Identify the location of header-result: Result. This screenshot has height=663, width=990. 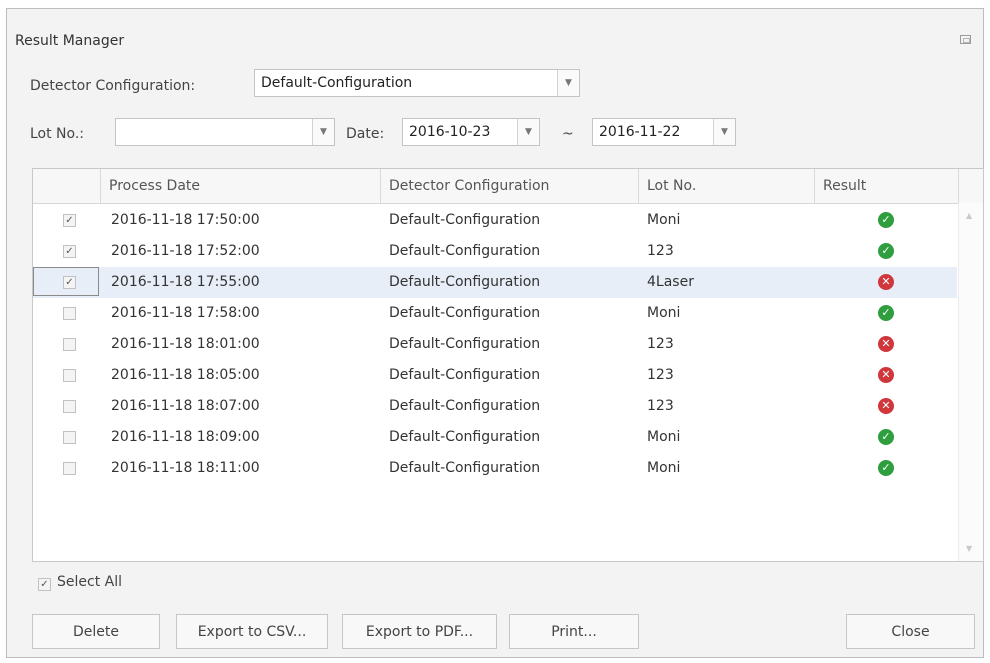
(887, 186).